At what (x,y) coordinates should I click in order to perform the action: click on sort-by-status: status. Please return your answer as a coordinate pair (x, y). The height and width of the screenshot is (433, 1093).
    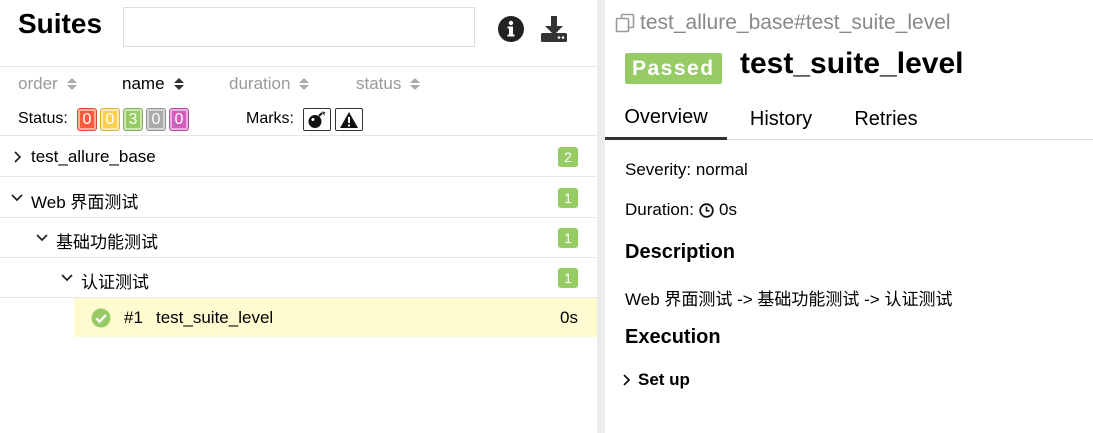
    Looking at the image, I should click on (388, 84).